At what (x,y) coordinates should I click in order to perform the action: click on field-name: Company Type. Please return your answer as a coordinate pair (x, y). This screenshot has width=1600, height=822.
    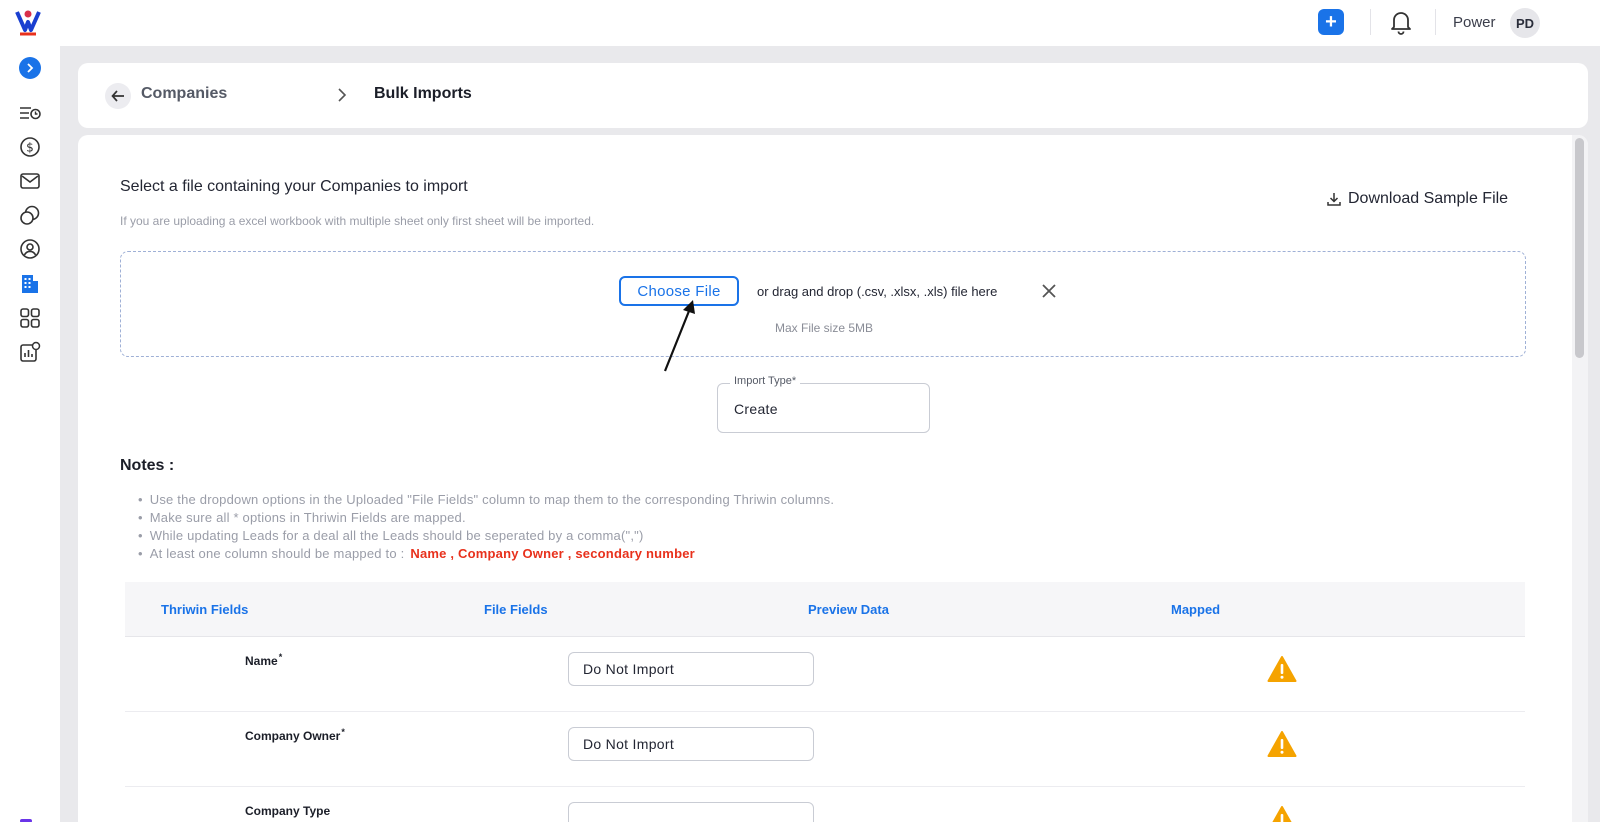
    Looking at the image, I should click on (288, 811).